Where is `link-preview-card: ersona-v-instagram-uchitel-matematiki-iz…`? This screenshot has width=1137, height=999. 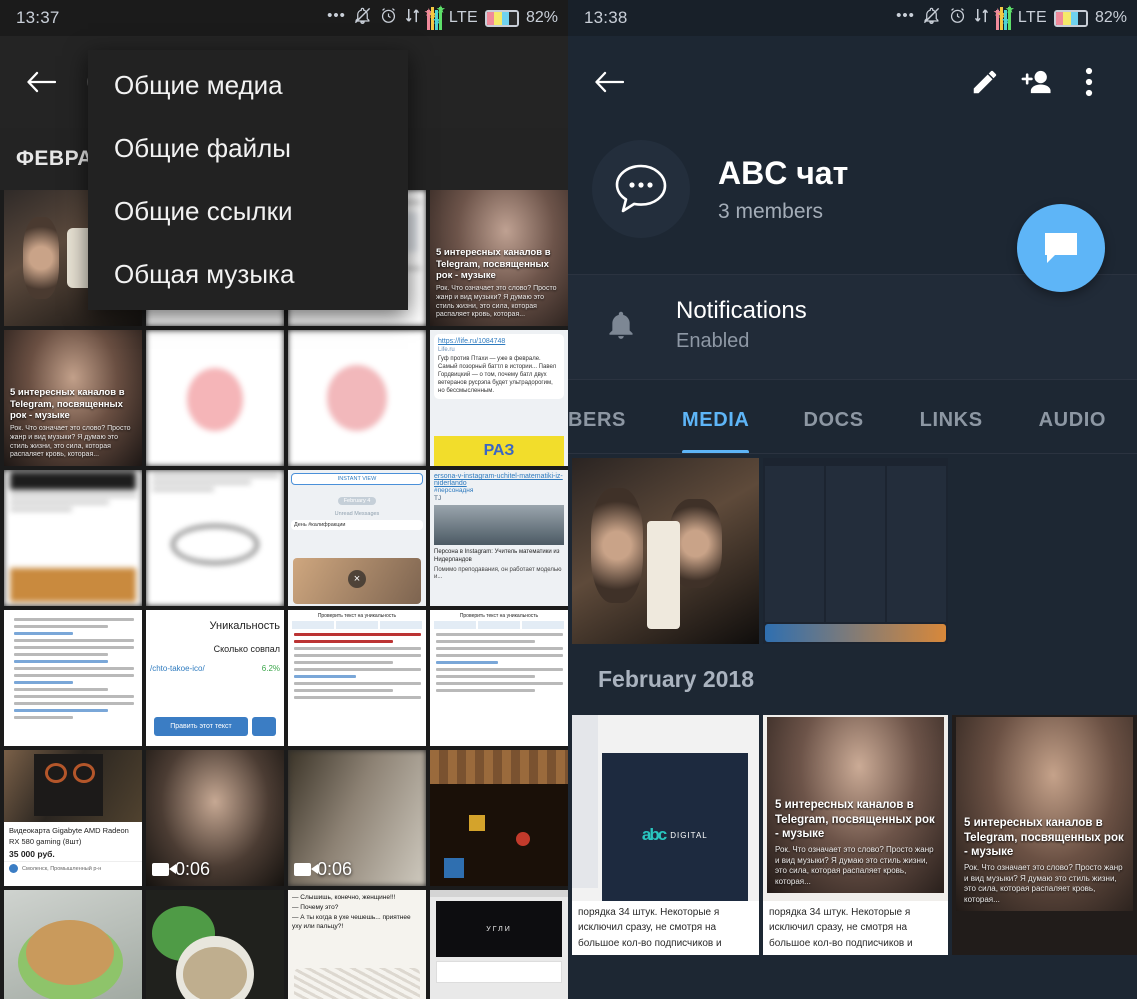 link-preview-card: ersona-v-instagram-uchitel-matematiki-iz… is located at coordinates (499, 538).